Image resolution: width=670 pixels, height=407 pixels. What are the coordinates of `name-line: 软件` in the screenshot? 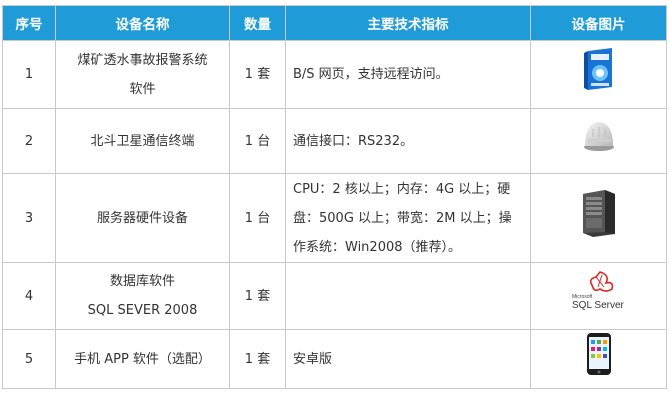 It's located at (142, 89).